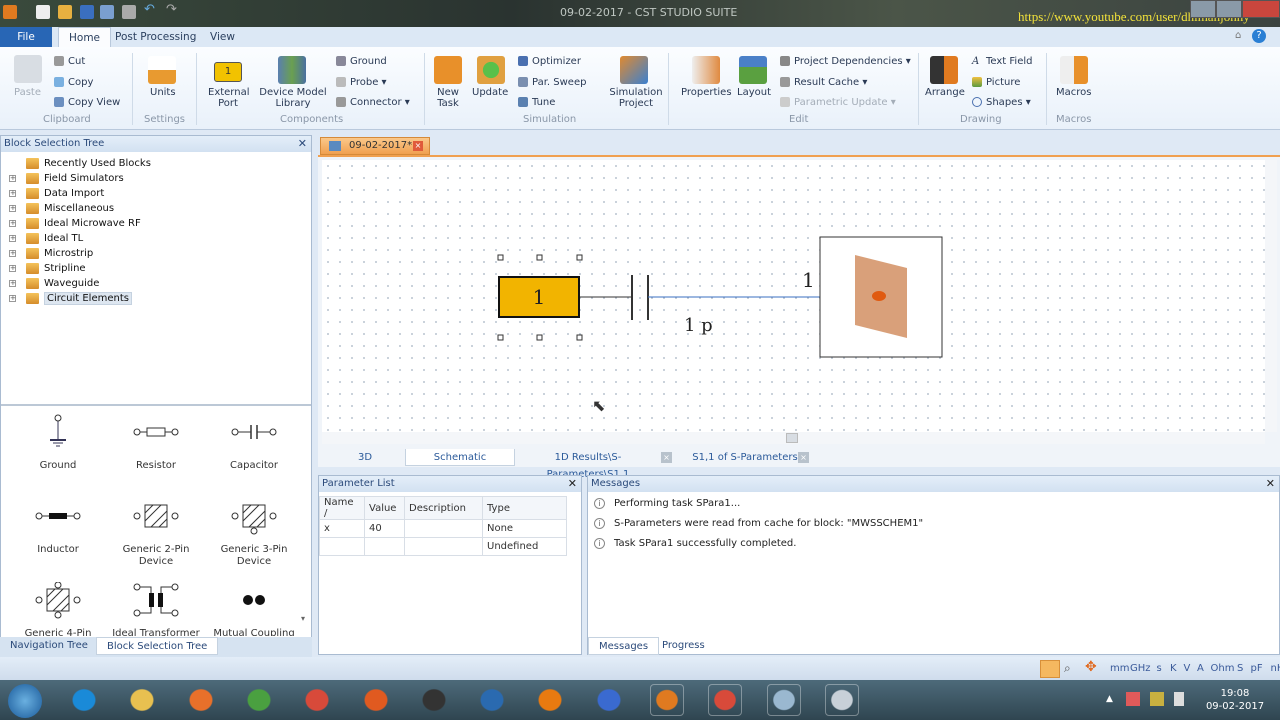 This screenshot has width=1280, height=720. I want to click on scroll-thumb, so click(792, 438).